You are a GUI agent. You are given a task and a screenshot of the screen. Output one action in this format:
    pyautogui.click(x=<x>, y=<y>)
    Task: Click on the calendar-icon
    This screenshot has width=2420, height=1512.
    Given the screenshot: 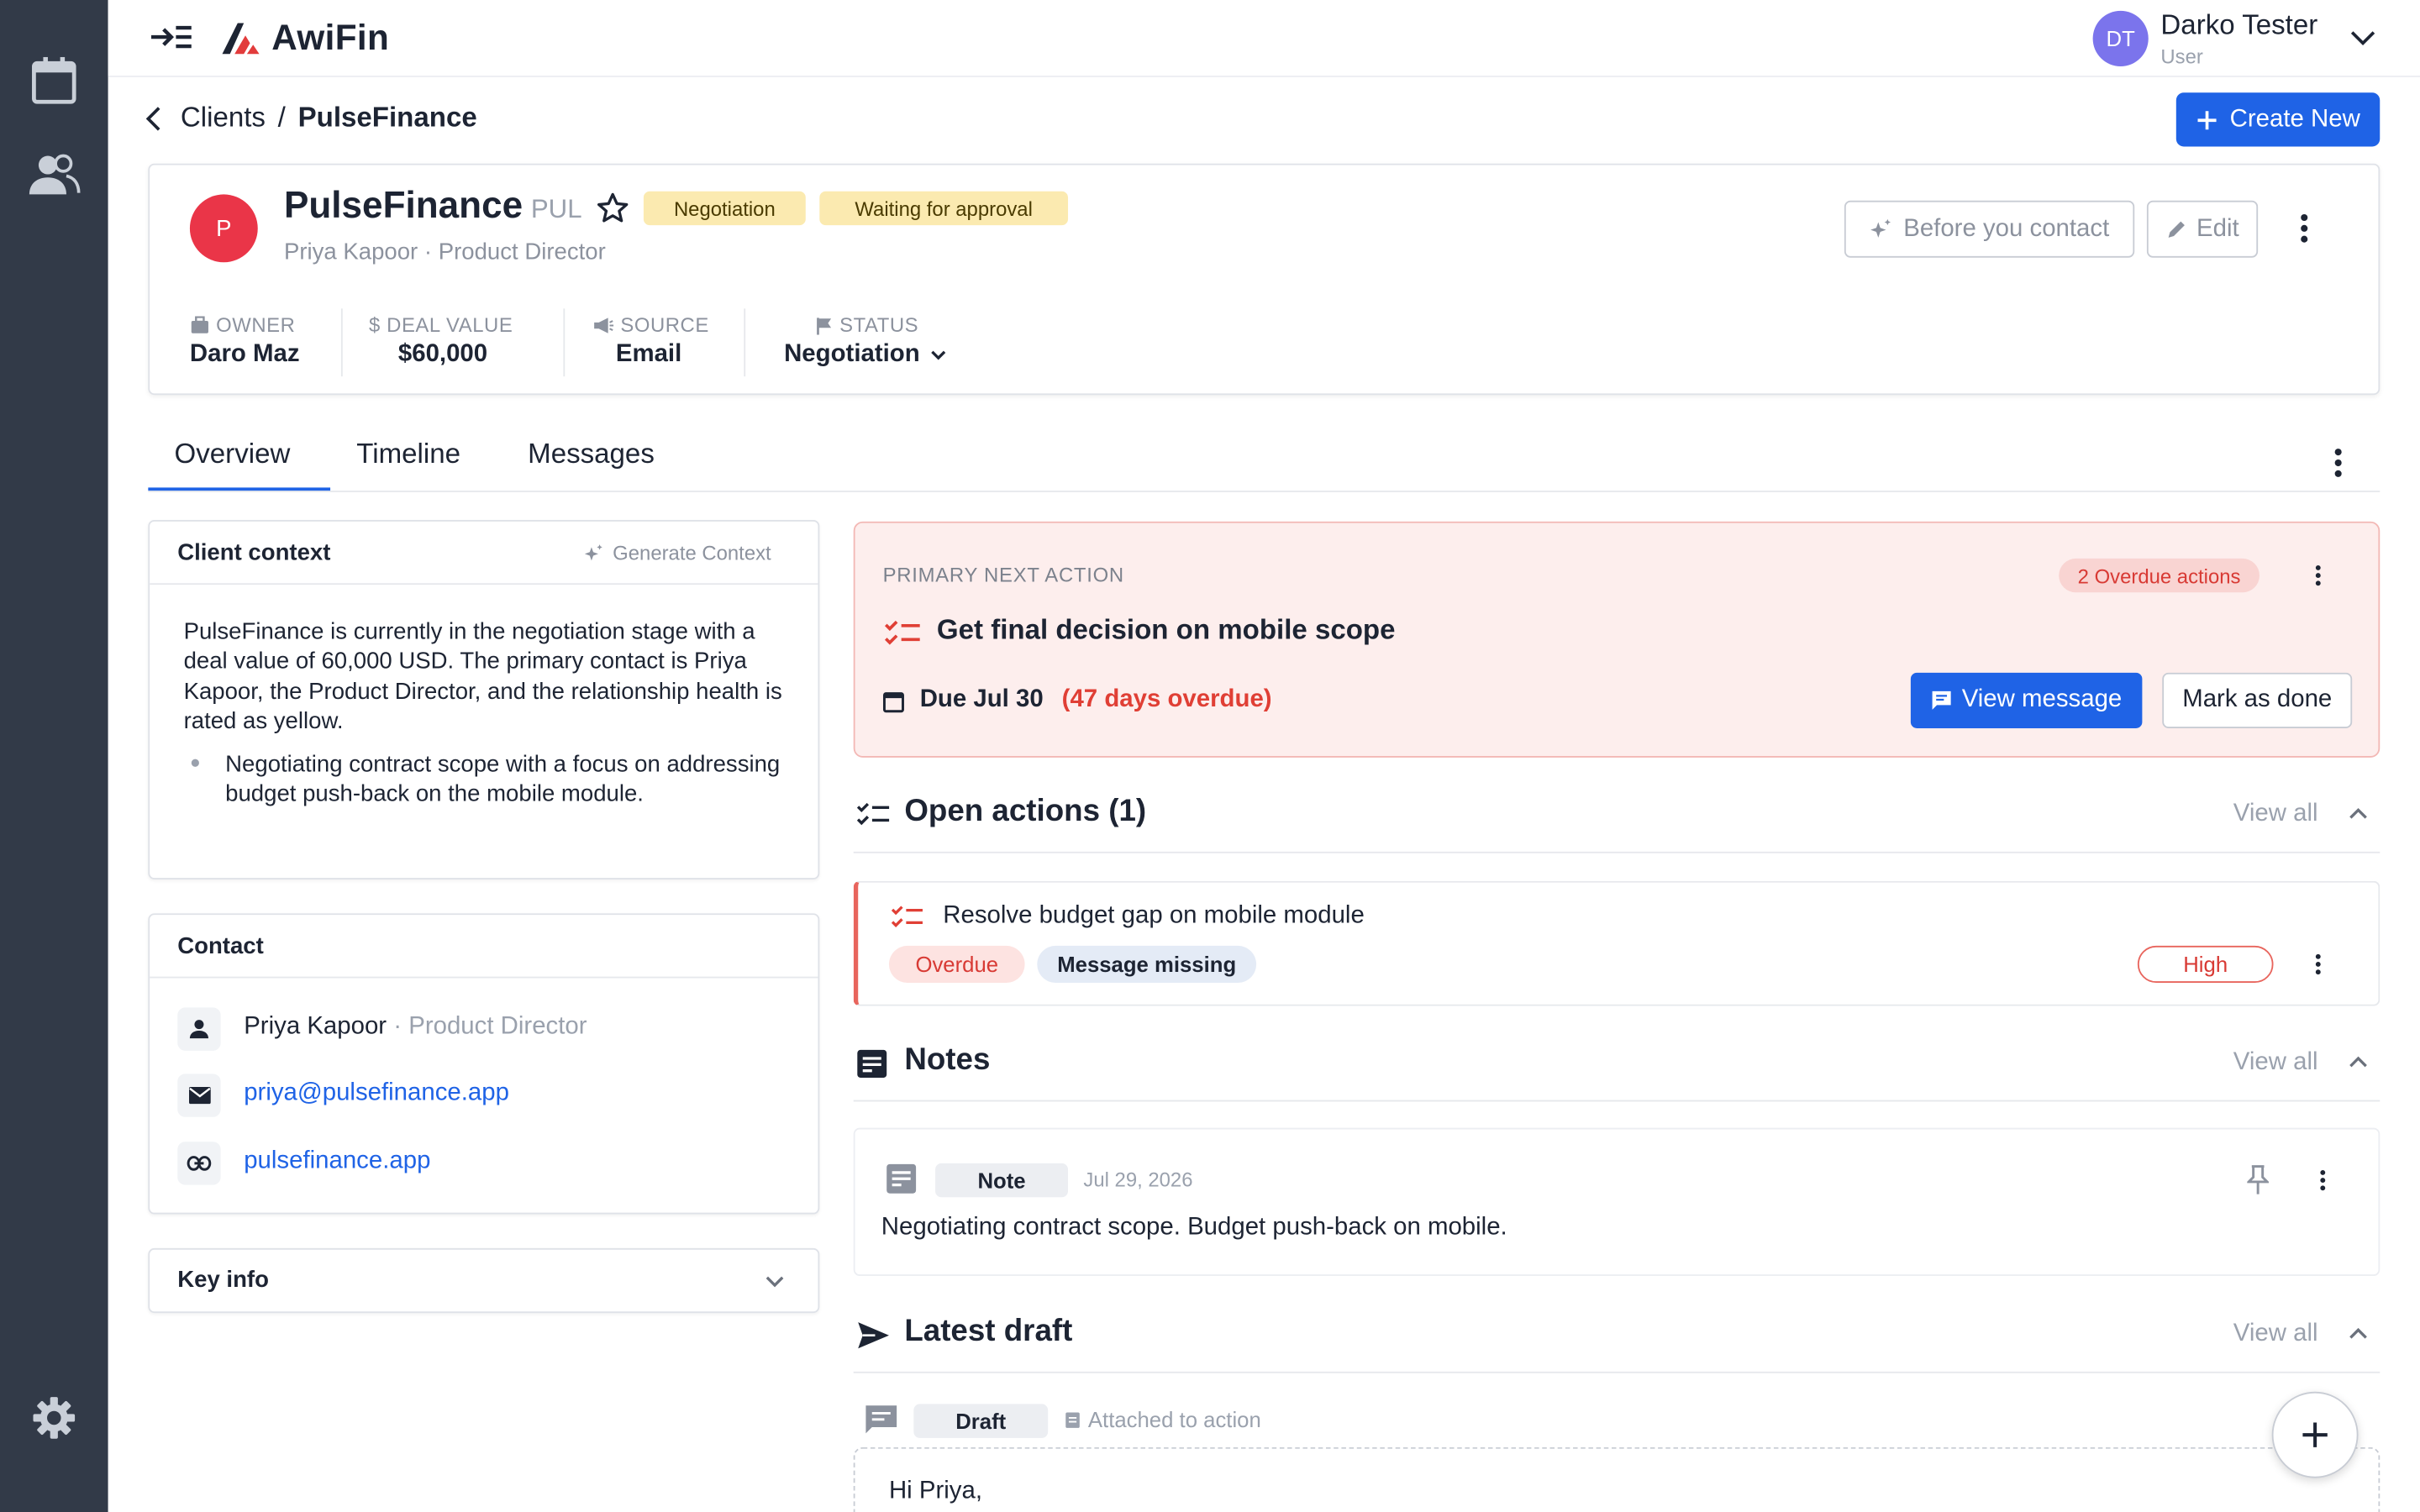 What is the action you would take?
    pyautogui.click(x=54, y=80)
    